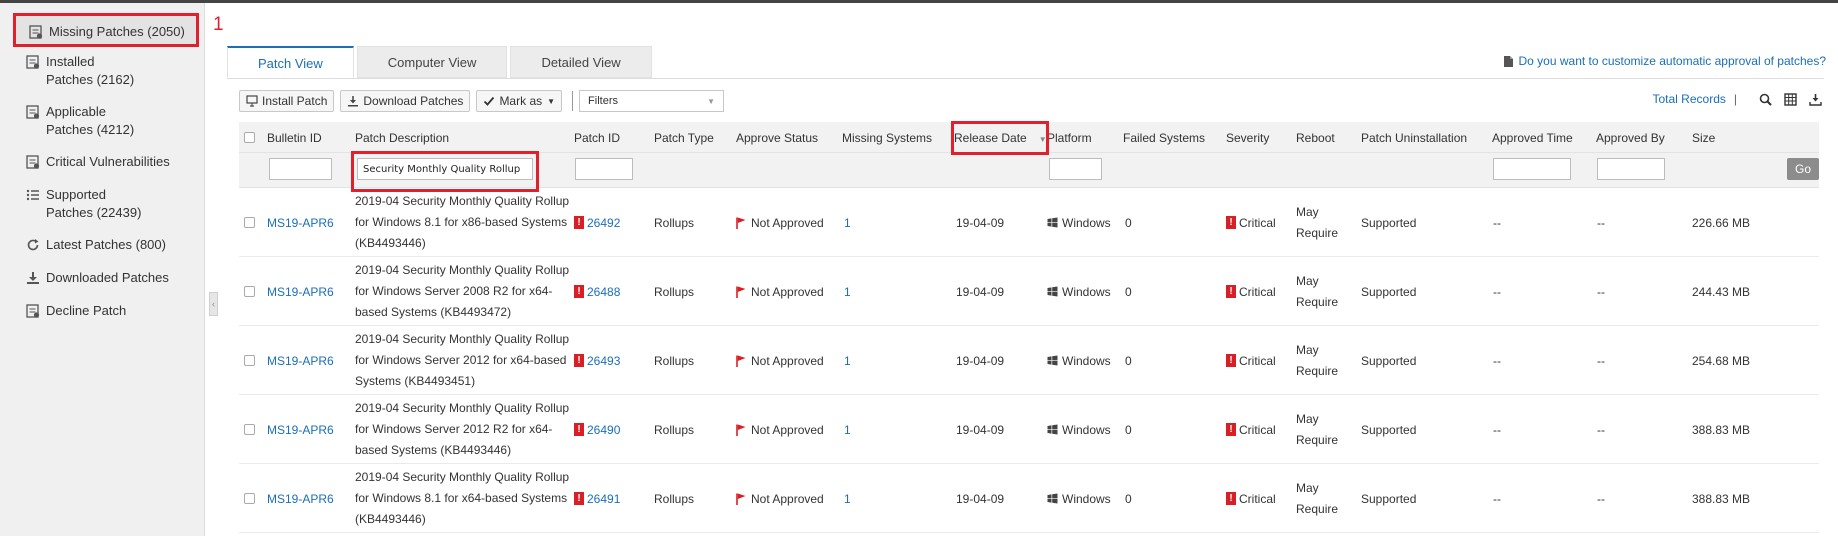 The width and height of the screenshot is (1838, 536). Describe the element at coordinates (76, 311) in the screenshot. I see `sidebar-item-decline-patch: Decline Patch` at that location.